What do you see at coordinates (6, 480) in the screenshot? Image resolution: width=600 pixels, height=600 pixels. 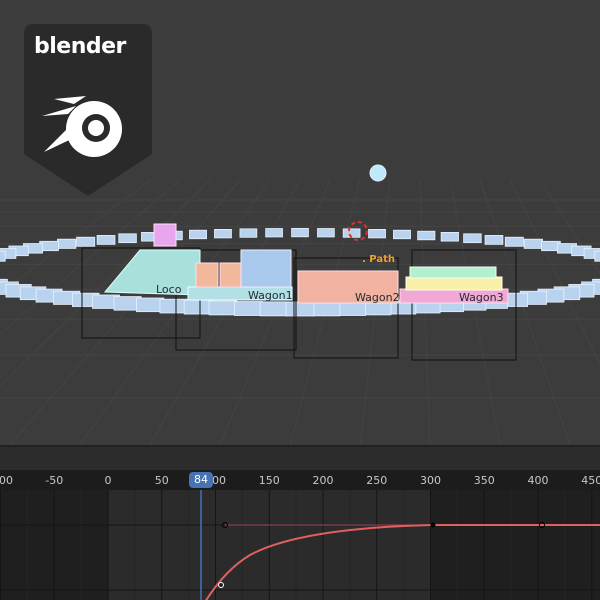 I see `frame-tick-label: -100` at bounding box center [6, 480].